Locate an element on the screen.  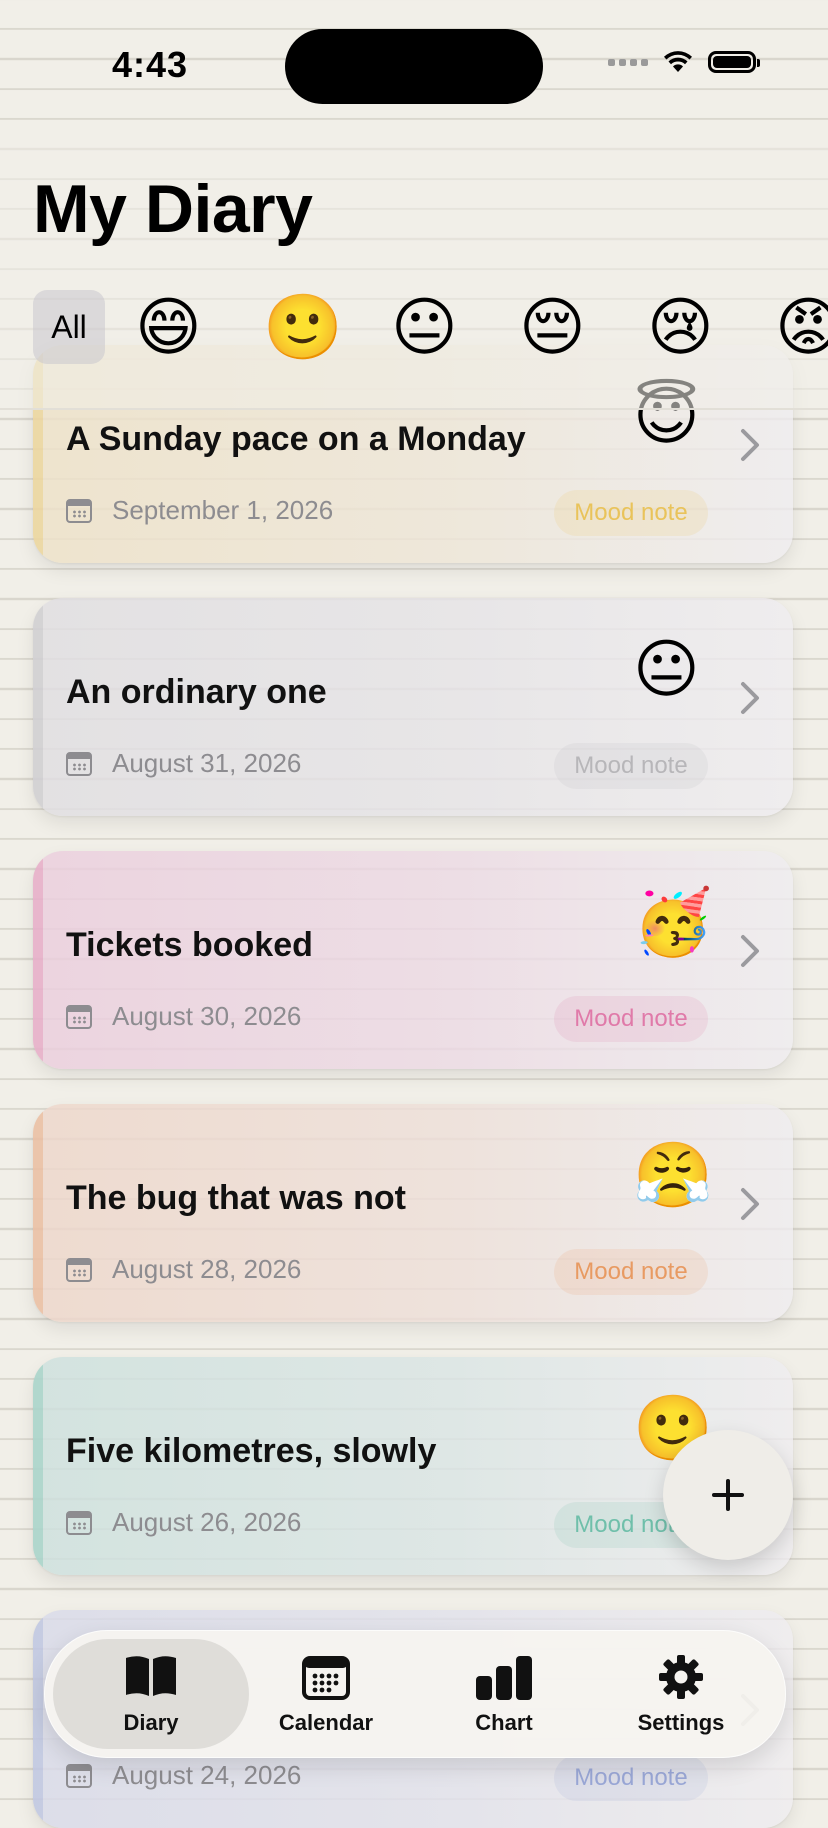
tab-calendar: Calendar is located at coordinates (326, 1694).